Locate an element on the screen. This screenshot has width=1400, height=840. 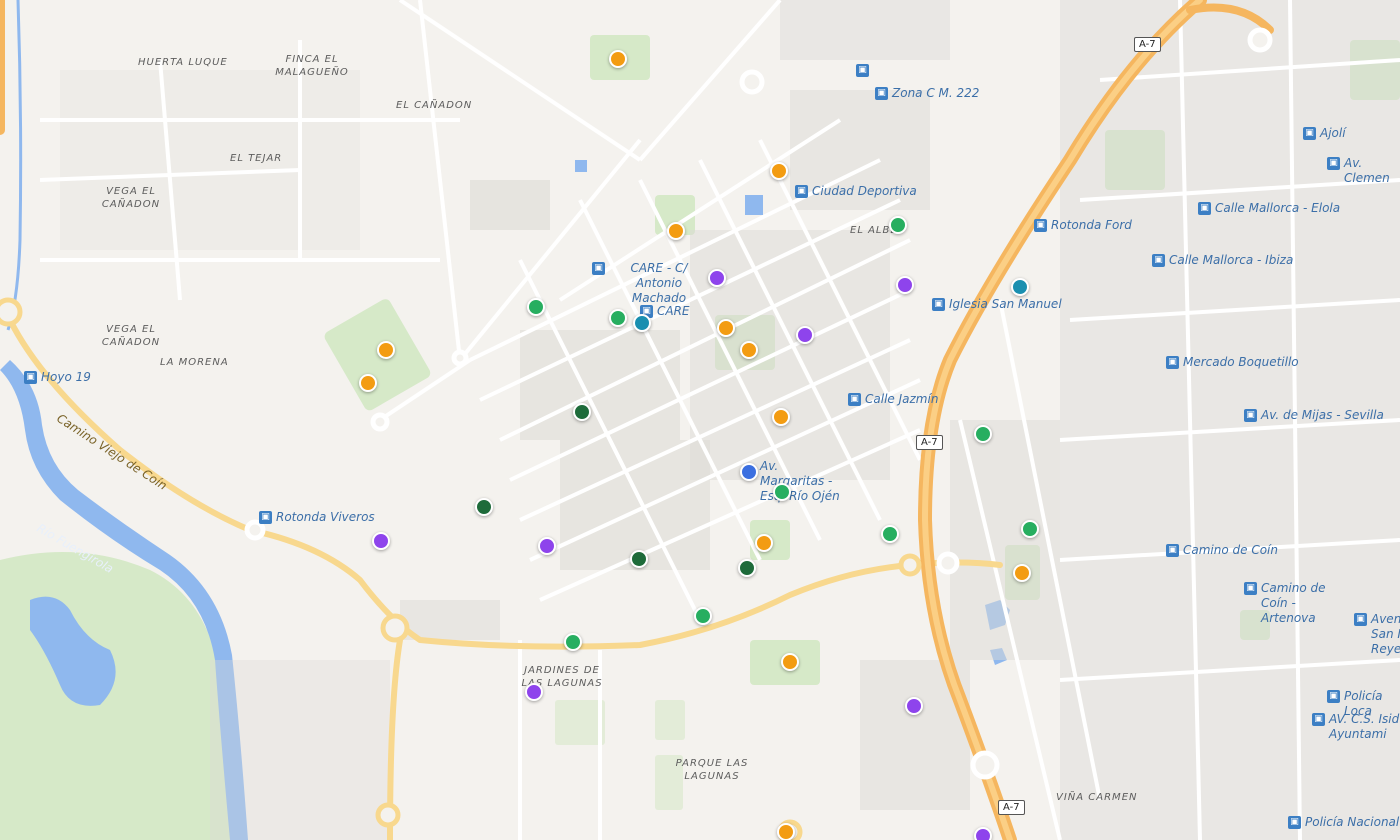
bus-stop-ciudad-deportiva: ▣ Ciudad Deportiva is located at coordinates (856, 191).